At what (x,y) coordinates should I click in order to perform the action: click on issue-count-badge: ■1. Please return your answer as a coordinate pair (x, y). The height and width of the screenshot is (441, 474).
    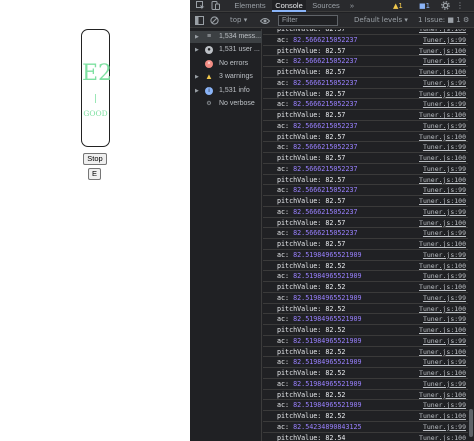
    Looking at the image, I should click on (424, 6).